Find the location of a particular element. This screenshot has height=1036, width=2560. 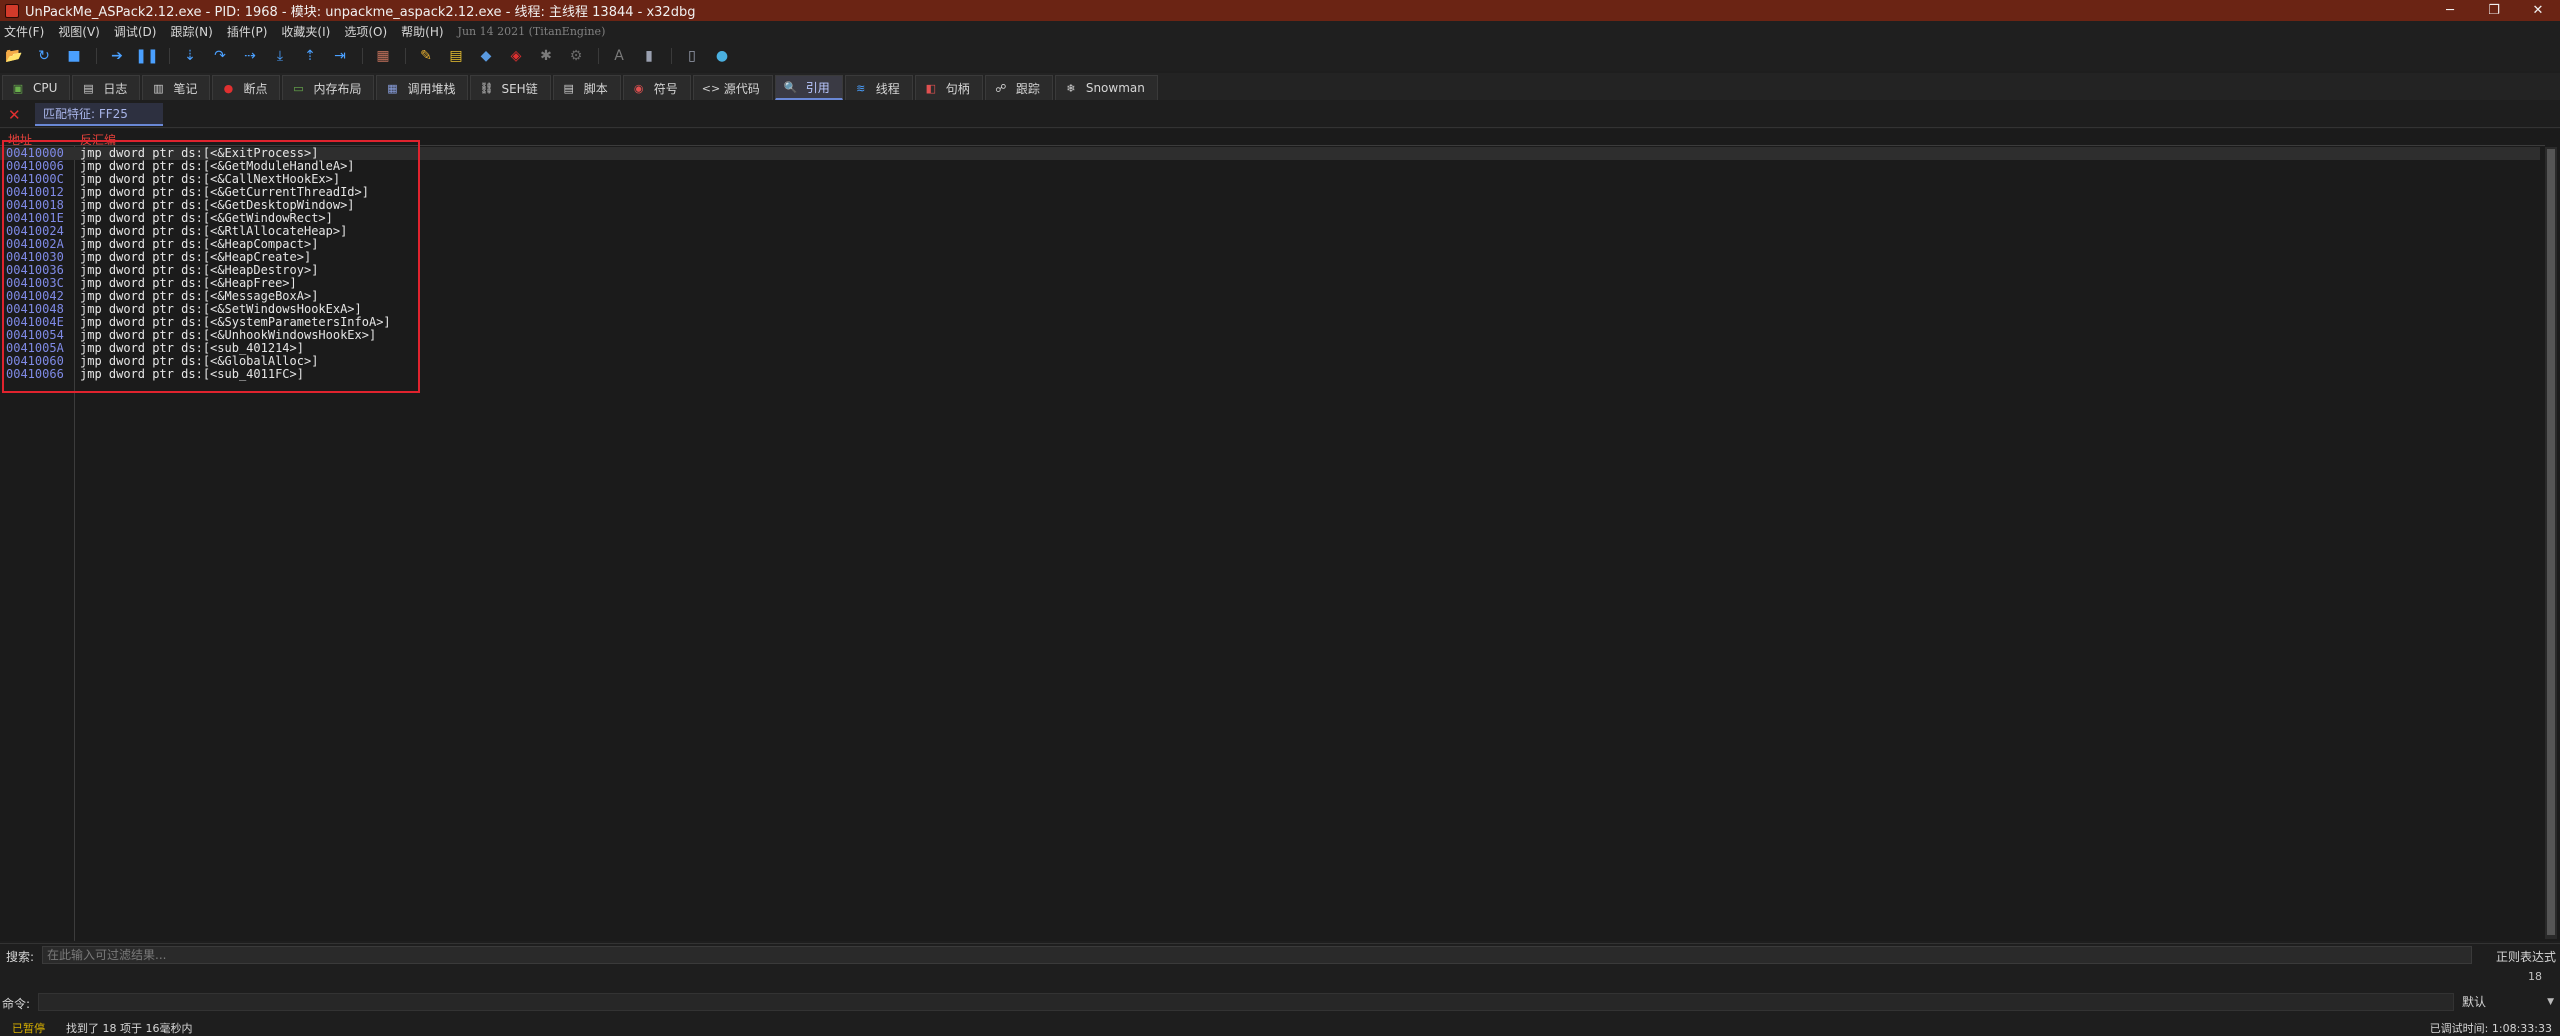

tab-references: 🔍 引用 is located at coordinates (808, 87).